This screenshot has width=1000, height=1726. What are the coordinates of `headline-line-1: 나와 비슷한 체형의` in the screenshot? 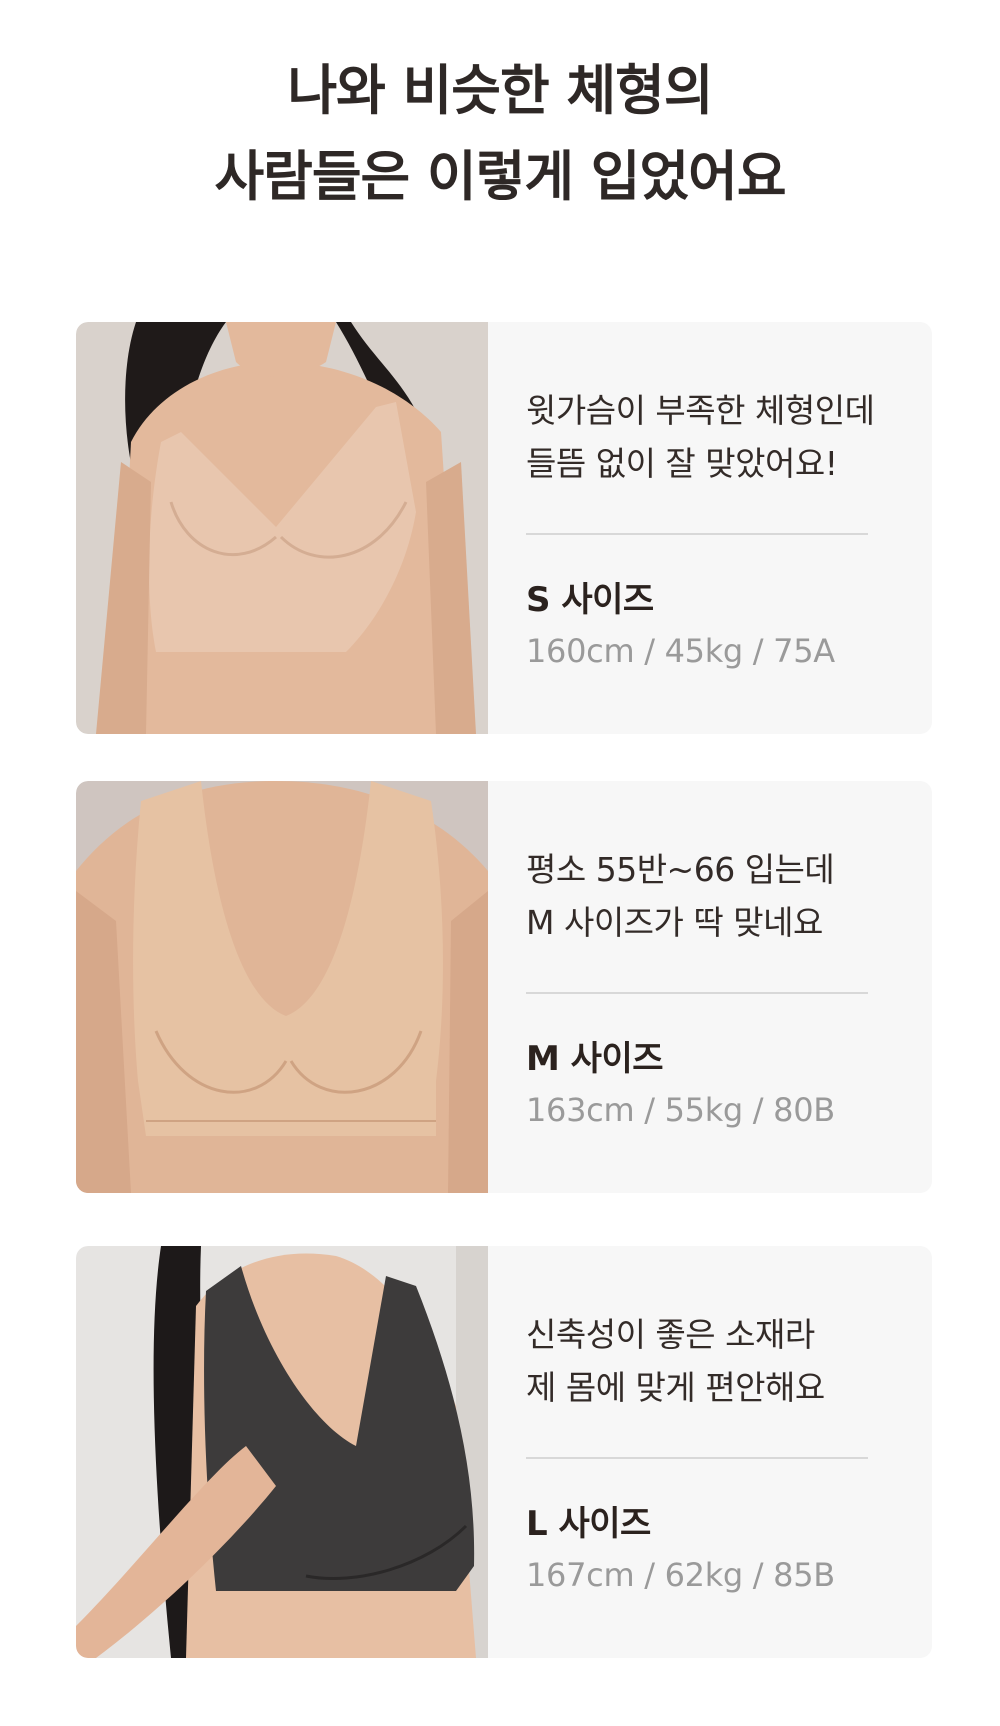 It's located at (500, 90).